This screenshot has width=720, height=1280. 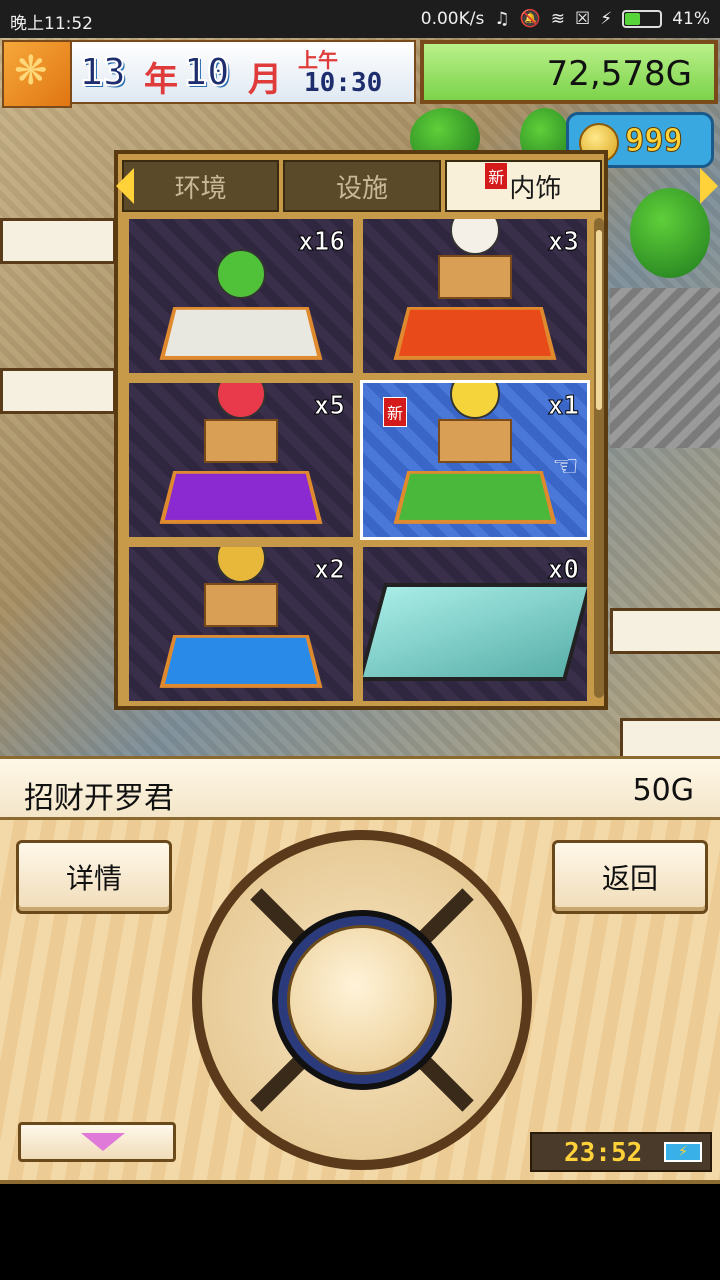 I want to click on status-icons: 0.00K/s ♫ 🔕 ≋ ☒ ⚡ 41%, so click(x=565, y=19).